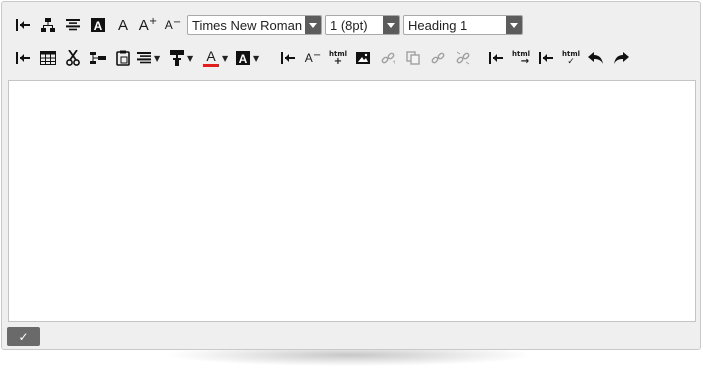 The width and height of the screenshot is (703, 370). I want to click on insert-field-icon, so click(98, 58).